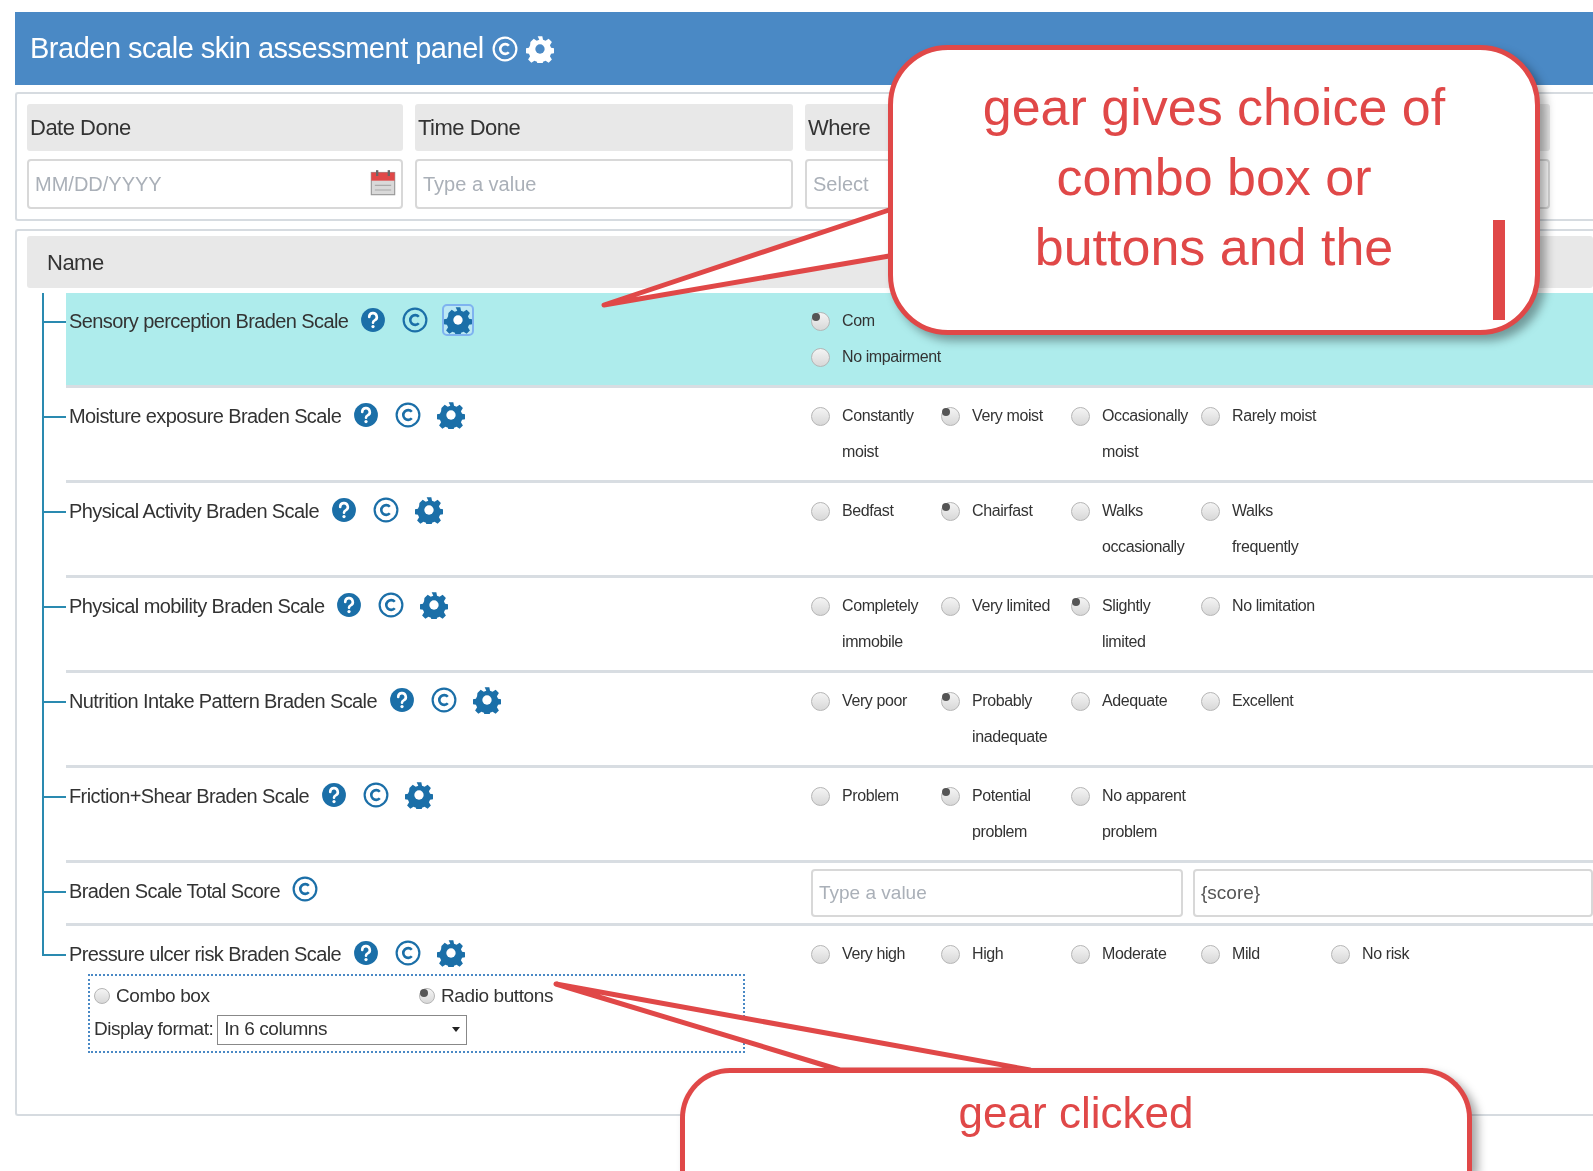 The height and width of the screenshot is (1171, 1593). I want to click on row-label: Physical Activity Braden Scale, so click(194, 511).